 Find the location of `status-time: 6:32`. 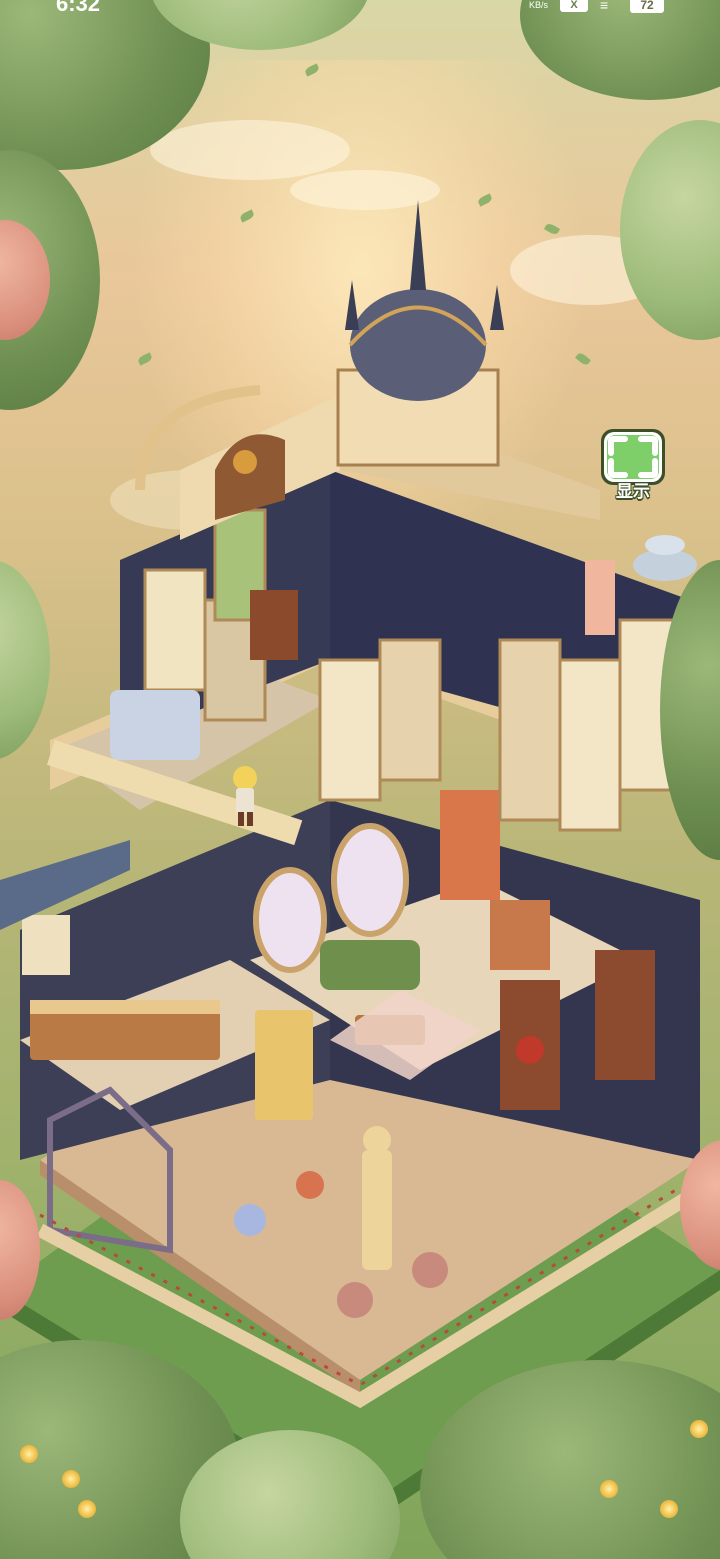

status-time: 6:32 is located at coordinates (78, 8).